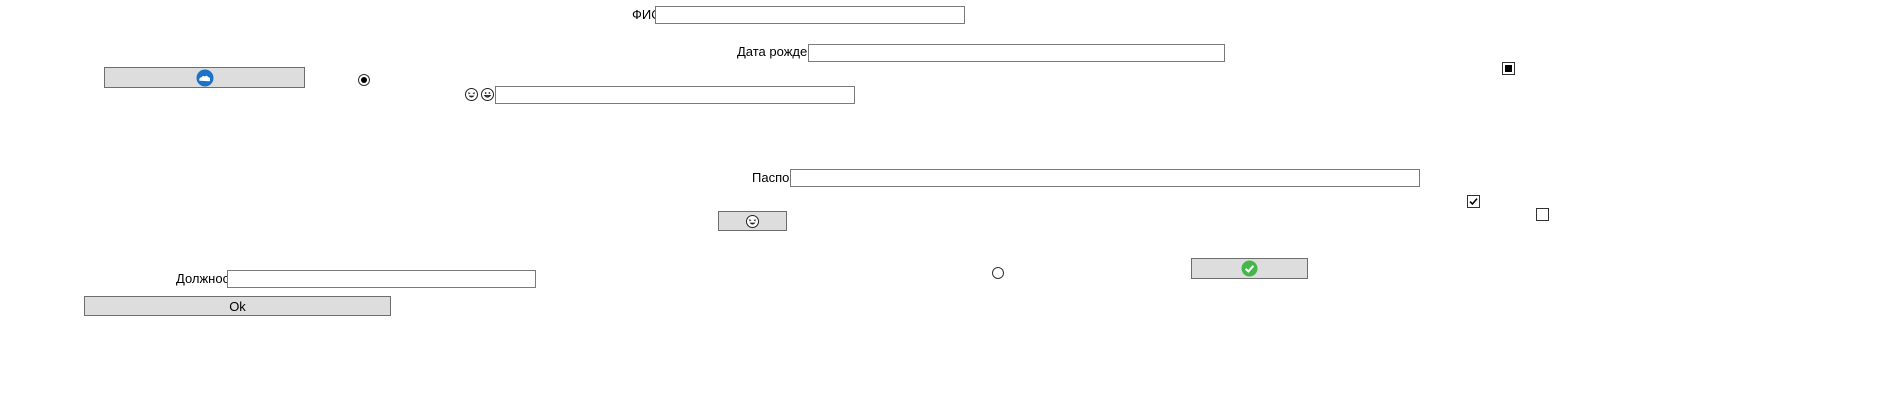 This screenshot has width=1899, height=409. Describe the element at coordinates (1105, 178) in the screenshot. I see `passport-input` at that location.